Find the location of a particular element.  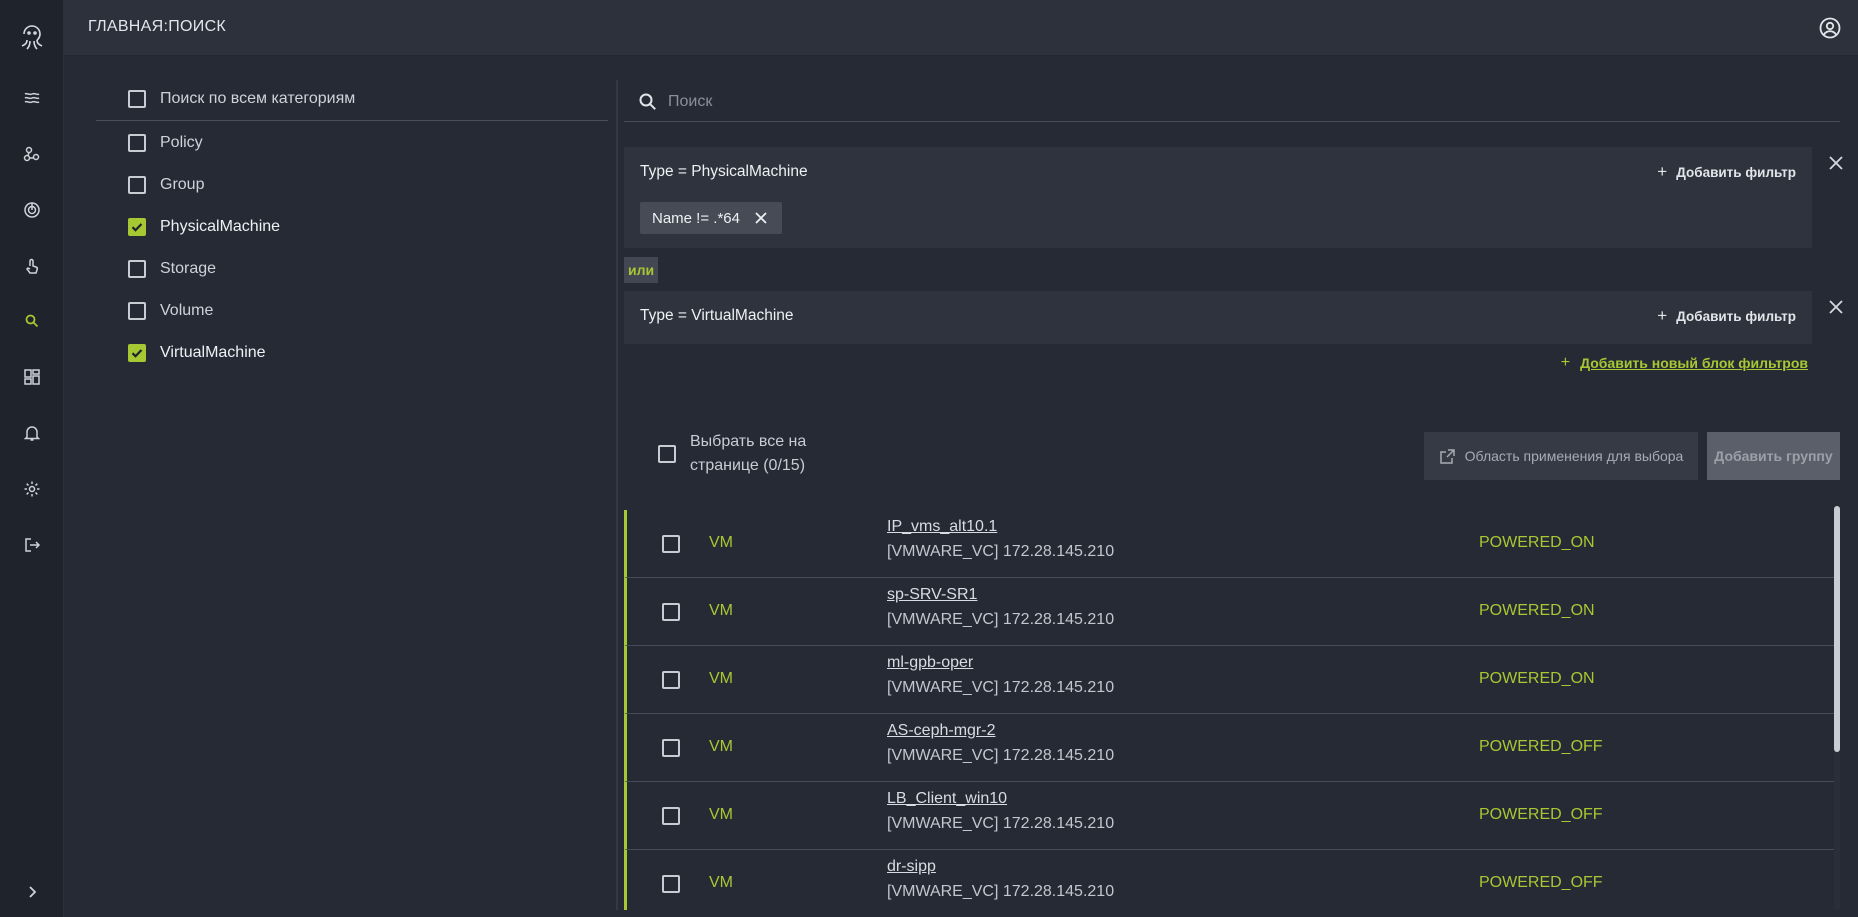

monitoring-icon is located at coordinates (32, 210).